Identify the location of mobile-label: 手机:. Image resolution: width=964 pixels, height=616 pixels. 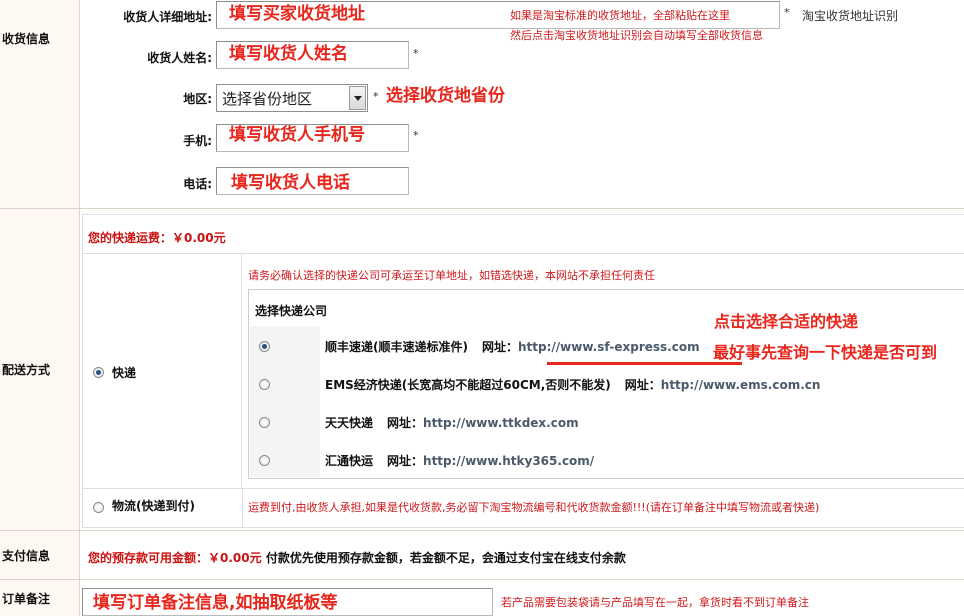
(197, 141).